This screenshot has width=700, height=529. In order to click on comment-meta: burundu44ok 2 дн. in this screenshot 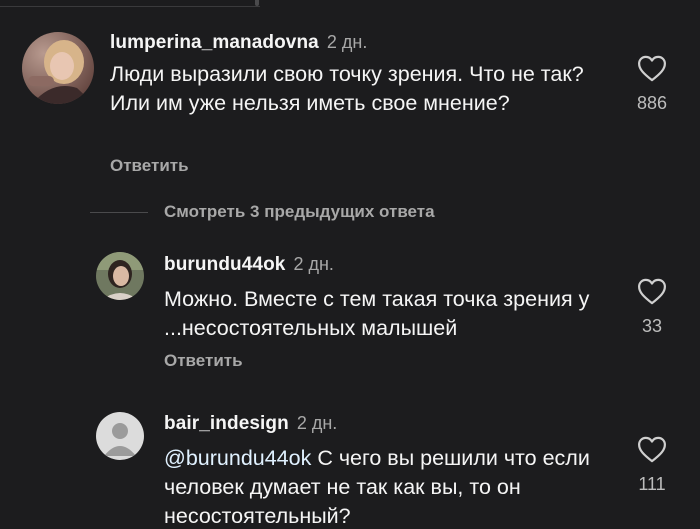, I will do `click(249, 265)`.